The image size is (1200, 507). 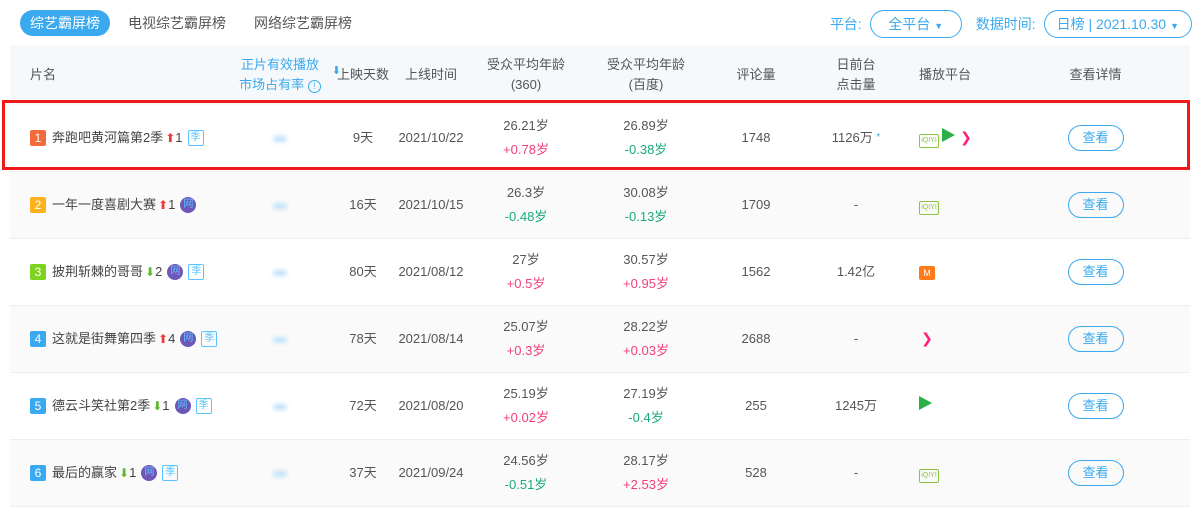 What do you see at coordinates (159, 271) in the screenshot?
I see `rank-change: 2` at bounding box center [159, 271].